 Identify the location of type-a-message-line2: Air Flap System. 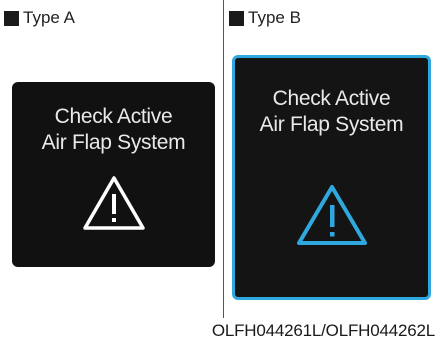
(113, 142).